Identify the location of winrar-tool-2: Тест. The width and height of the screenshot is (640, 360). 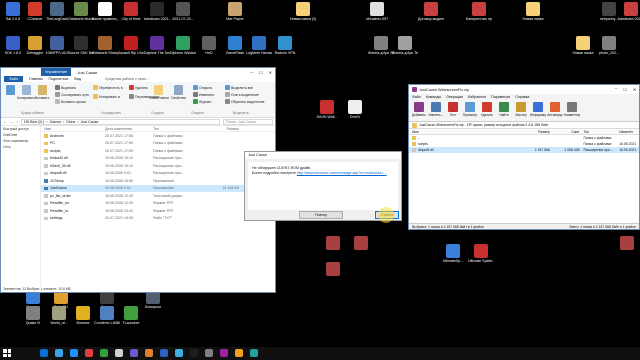
(453, 110).